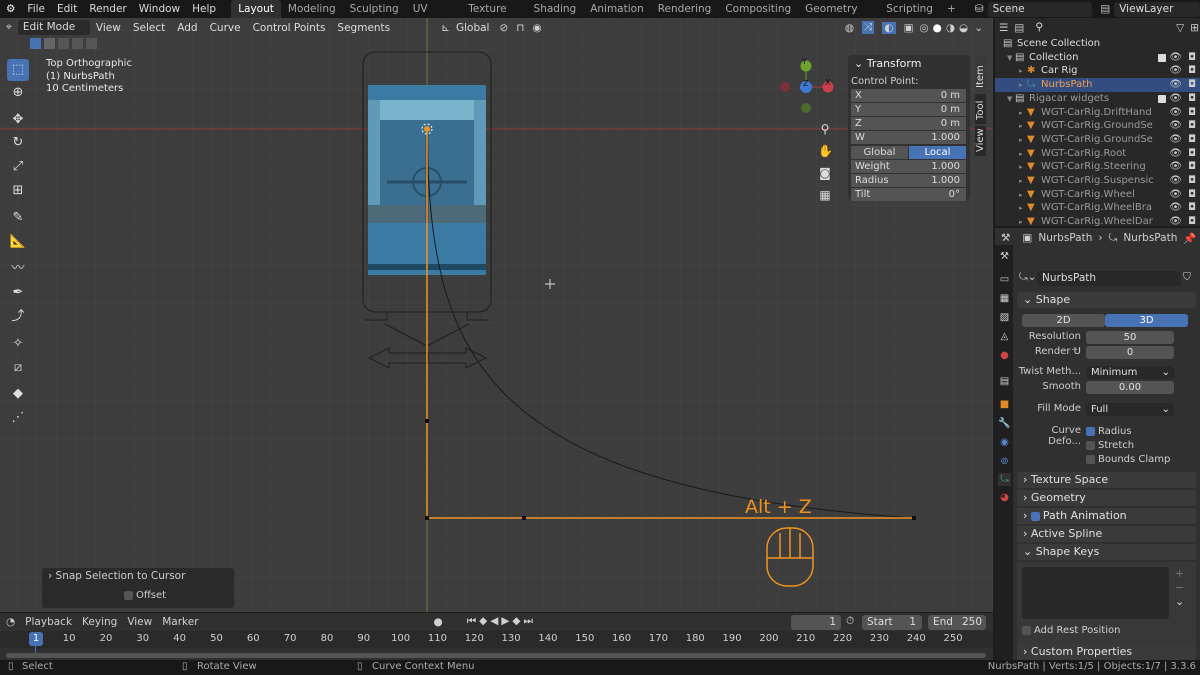 This screenshot has width=1200, height=675. I want to click on world-tab-icon: ●, so click(1004, 355).